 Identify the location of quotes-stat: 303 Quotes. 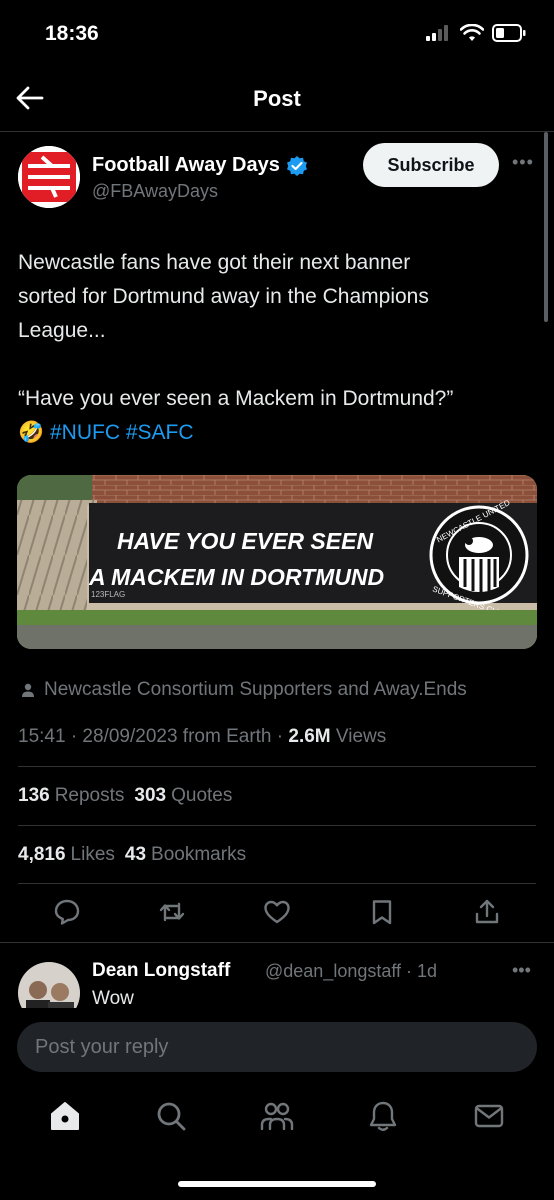
(183, 796).